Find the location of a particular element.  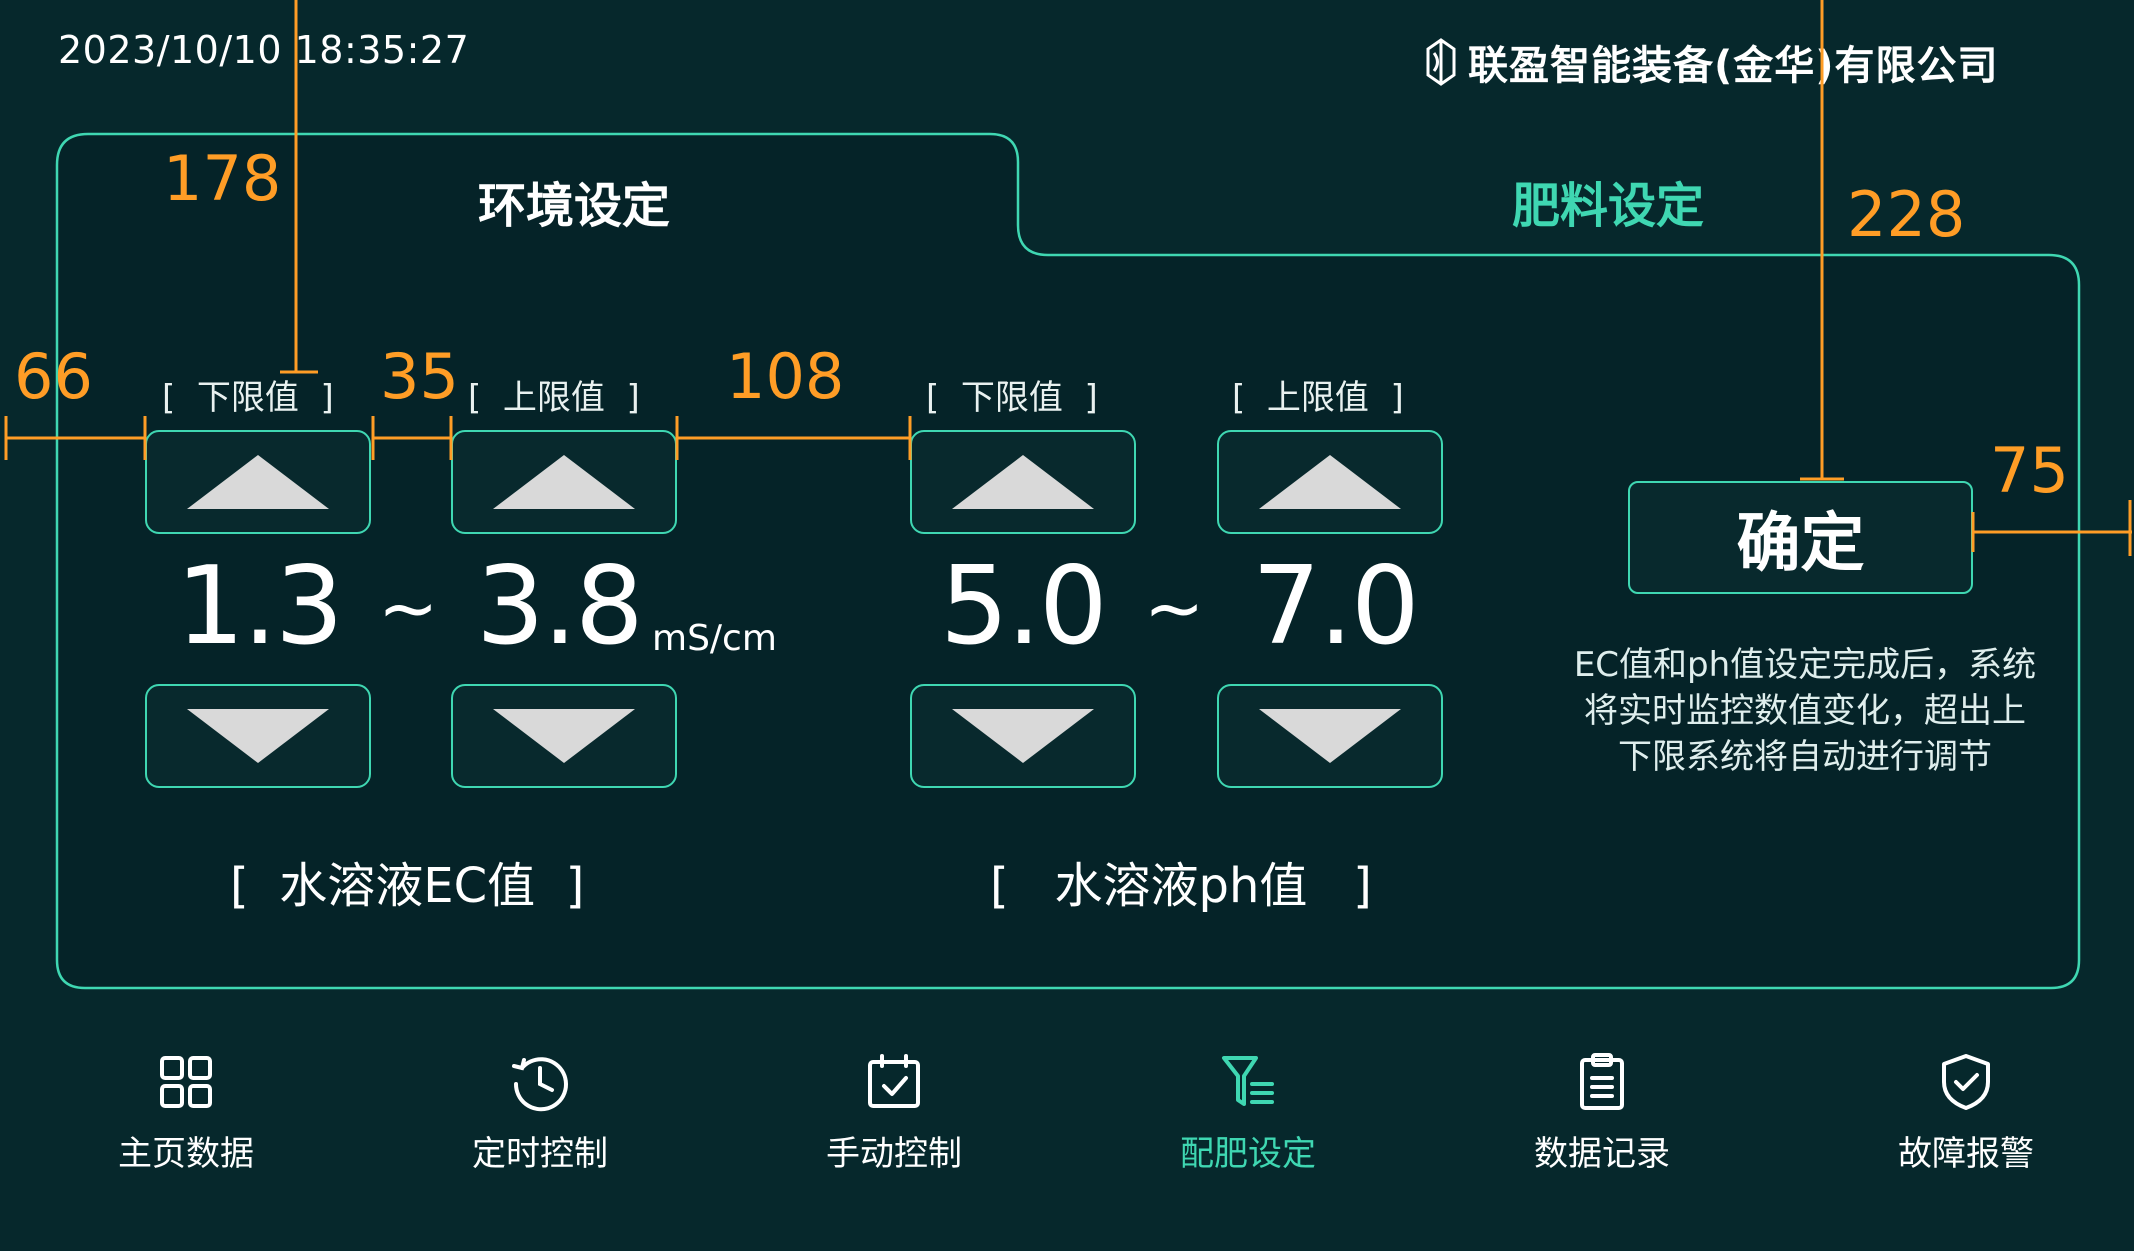

ph-lower-value: 5.0 is located at coordinates (1024, 606).